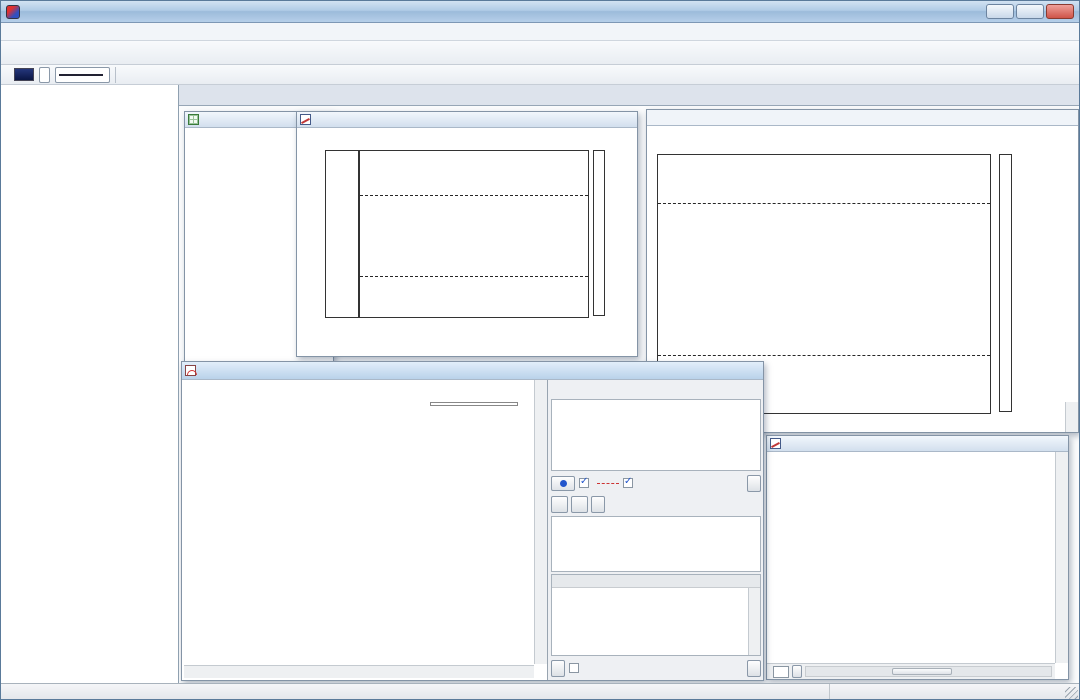 Image resolution: width=1080 pixels, height=700 pixels. What do you see at coordinates (540, 53) in the screenshot?
I see `main-toolbar` at bounding box center [540, 53].